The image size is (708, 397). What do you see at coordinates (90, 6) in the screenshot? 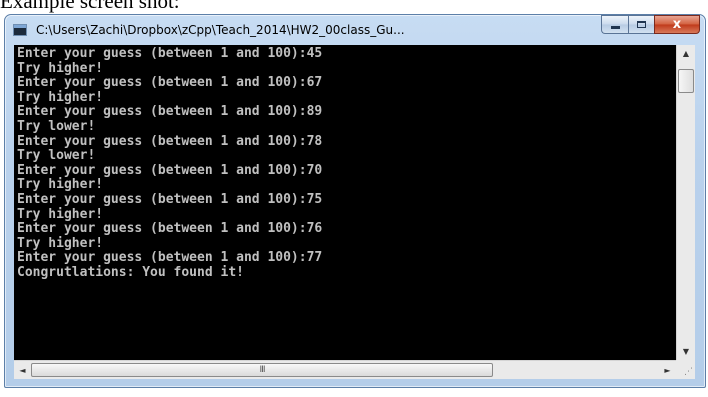
I see `caption-text: Example screen shot:` at bounding box center [90, 6].